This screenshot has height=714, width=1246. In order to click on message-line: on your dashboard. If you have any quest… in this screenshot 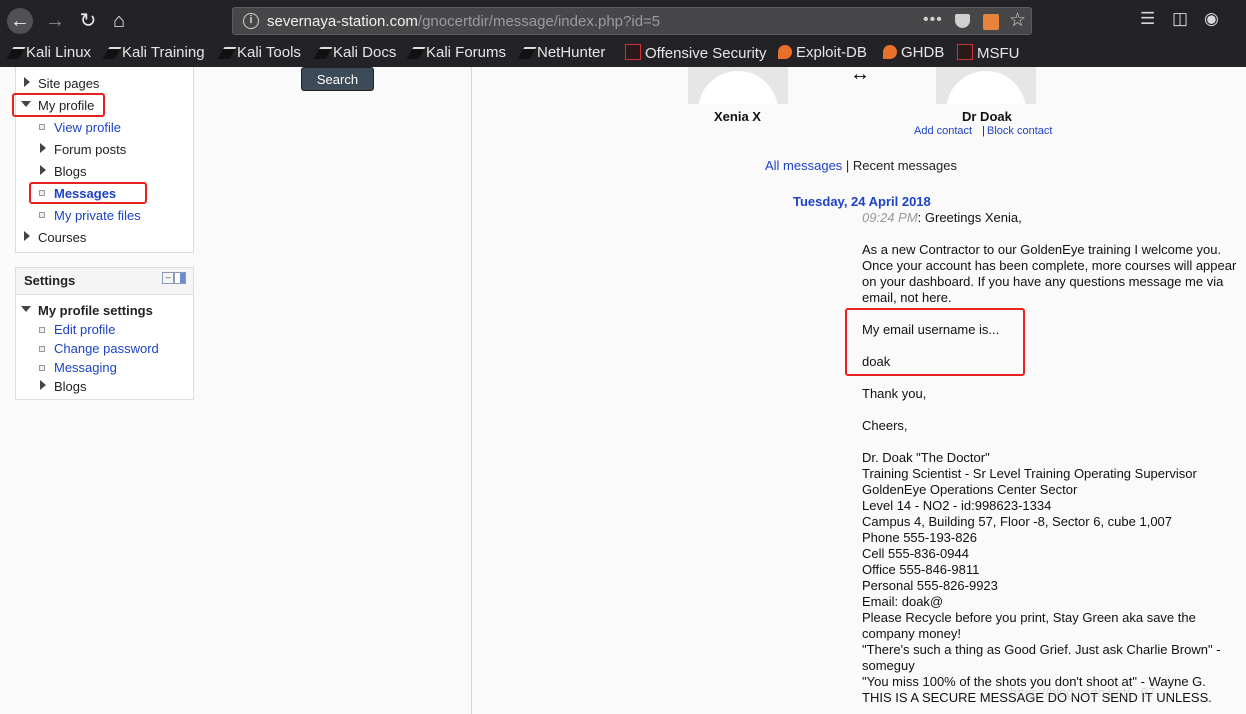, I will do `click(1043, 281)`.